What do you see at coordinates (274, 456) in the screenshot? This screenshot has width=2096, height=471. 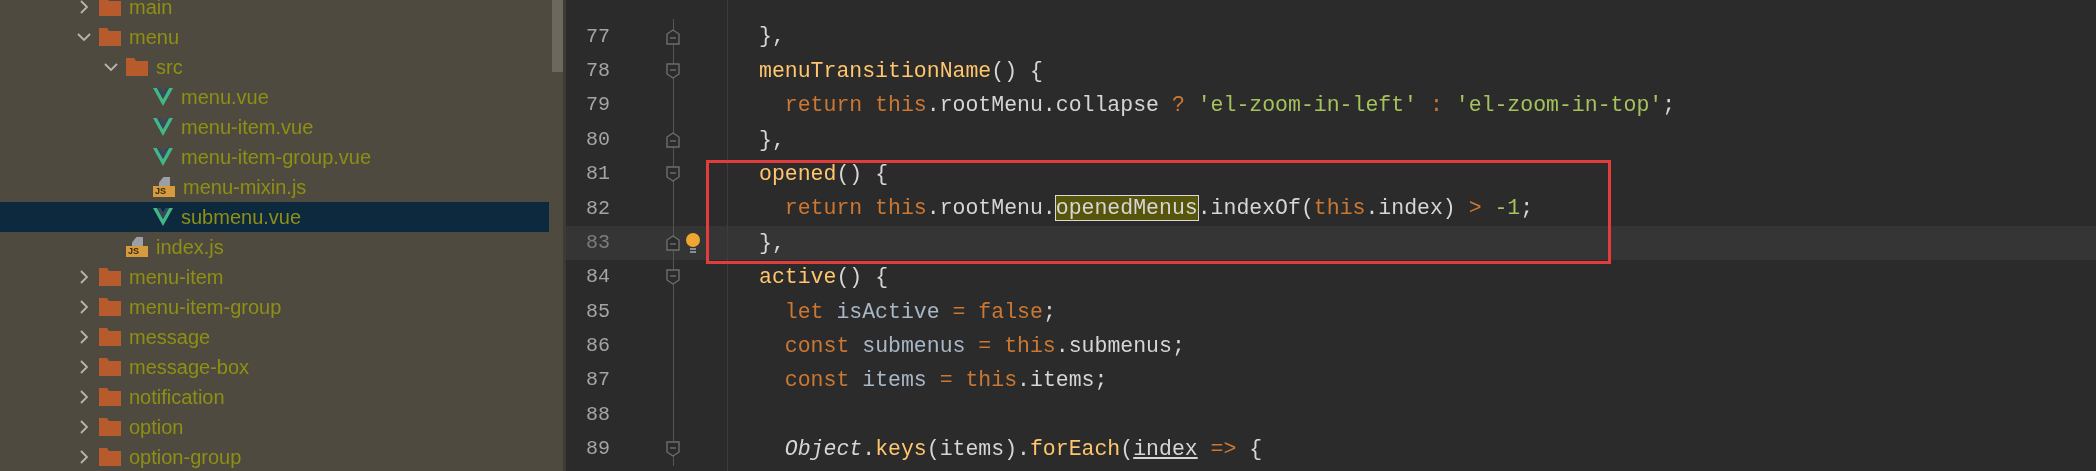 I see `tree-item: option-group` at bounding box center [274, 456].